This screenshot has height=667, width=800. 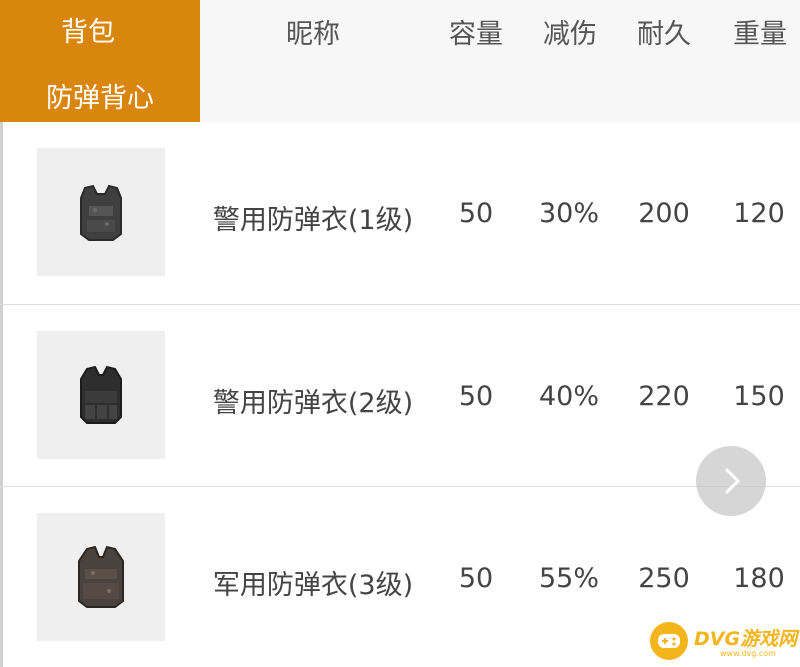 What do you see at coordinates (748, 653) in the screenshot?
I see `watermark-url: www.dvg.com` at bounding box center [748, 653].